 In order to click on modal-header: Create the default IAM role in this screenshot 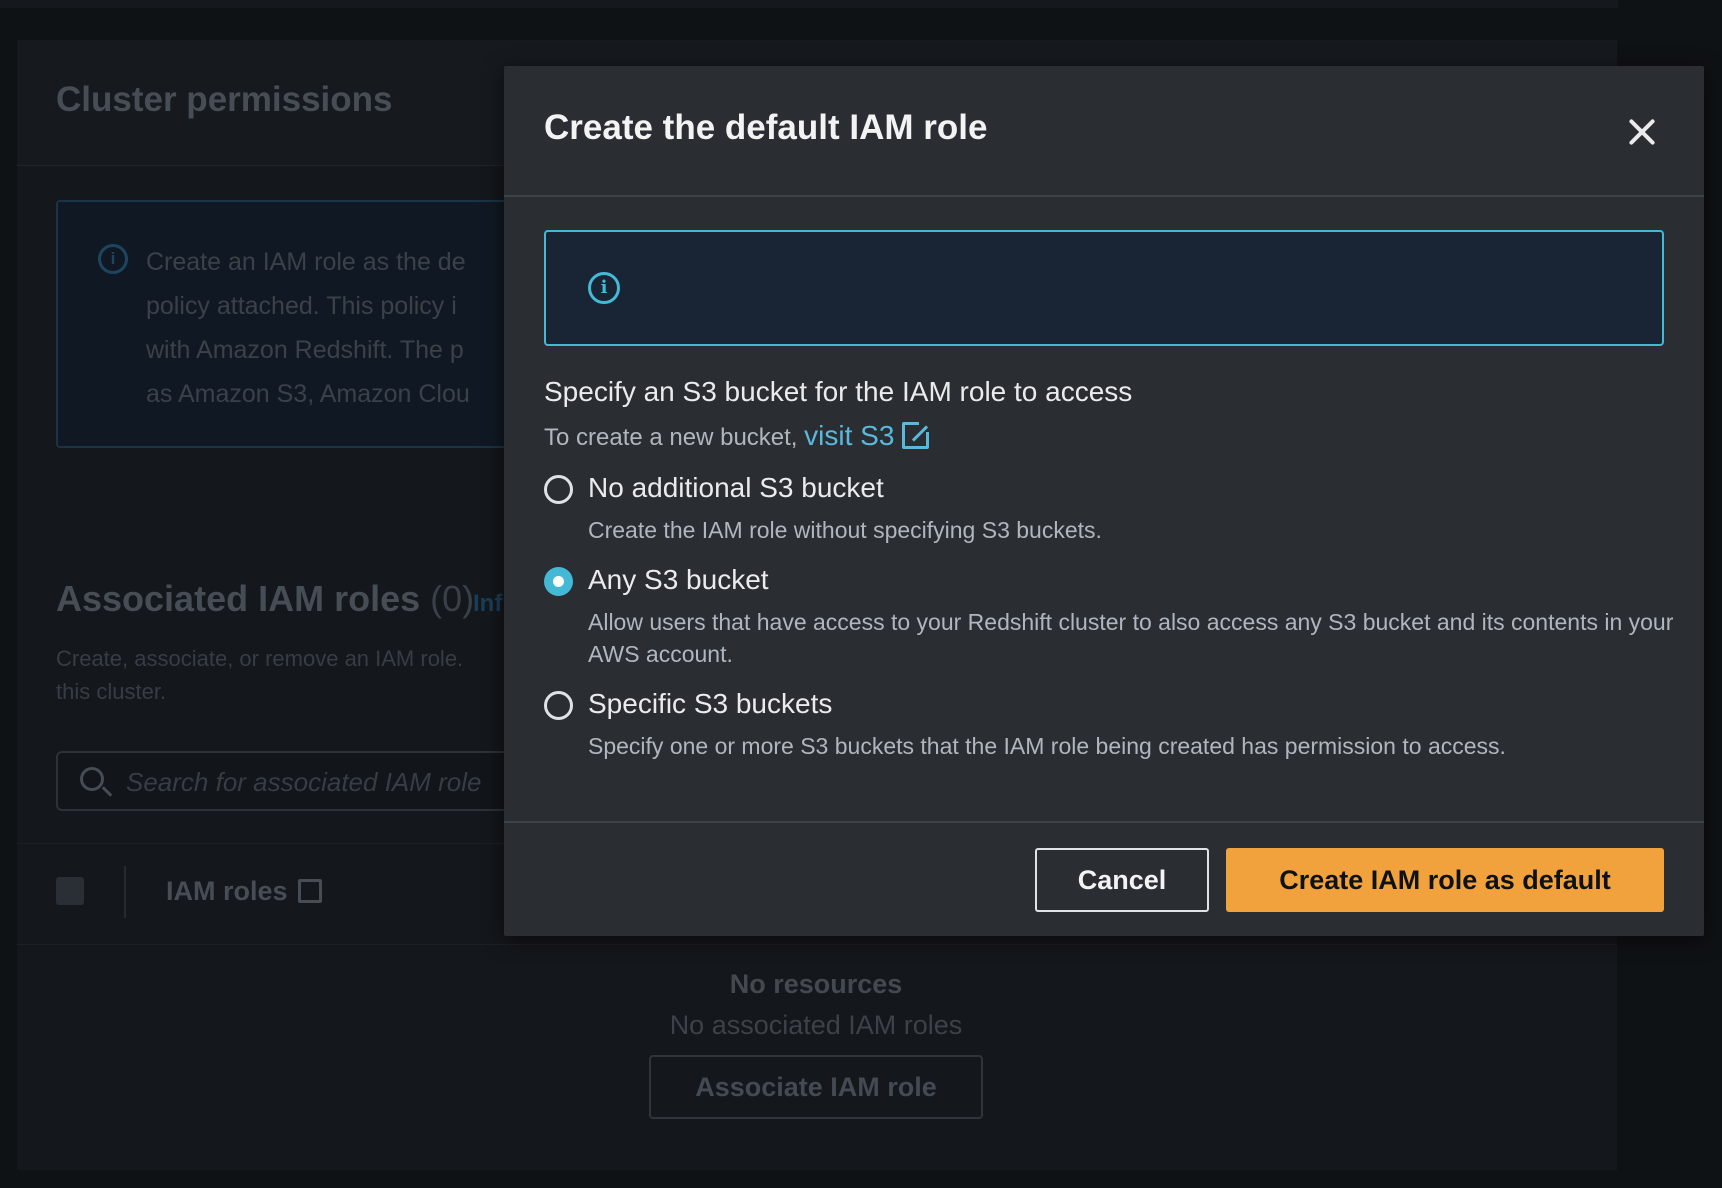, I will do `click(1104, 131)`.